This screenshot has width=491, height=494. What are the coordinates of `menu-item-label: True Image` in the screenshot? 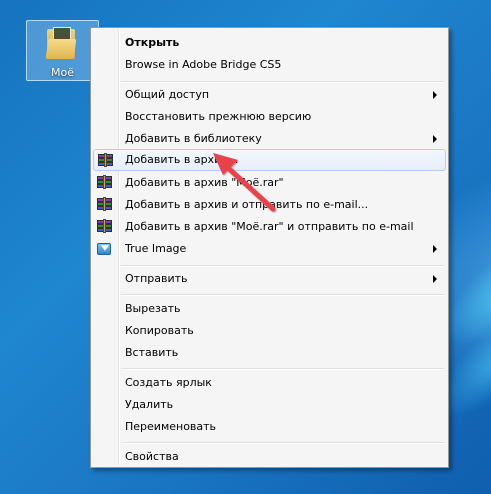 It's located at (156, 248).